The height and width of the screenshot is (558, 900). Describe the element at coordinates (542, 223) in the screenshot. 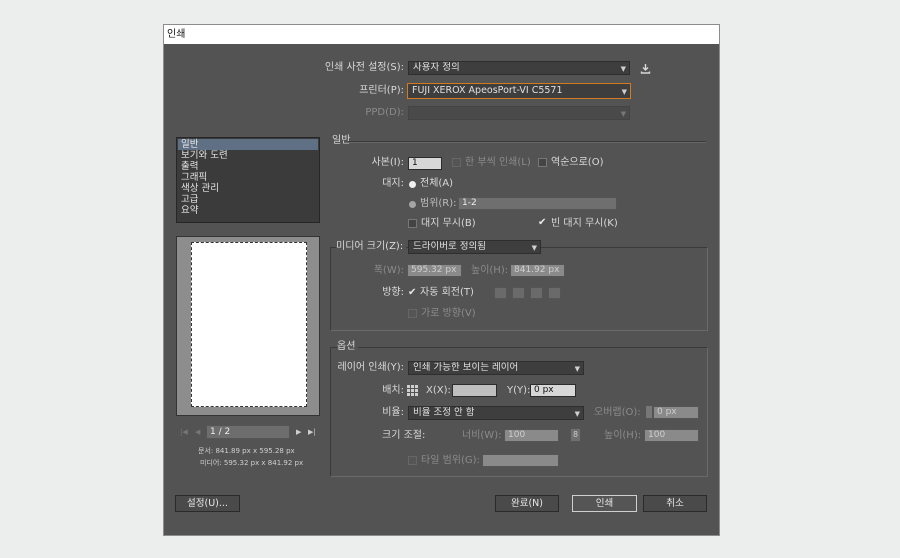

I see `skip-blank-checkbox: ✔` at that location.